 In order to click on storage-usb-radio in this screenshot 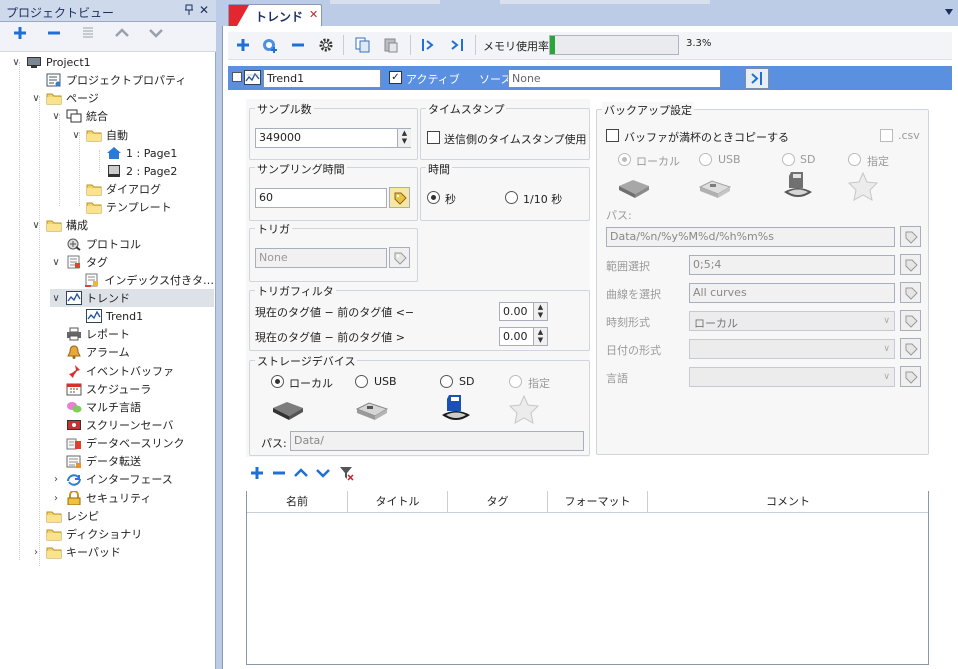, I will do `click(361, 381)`.